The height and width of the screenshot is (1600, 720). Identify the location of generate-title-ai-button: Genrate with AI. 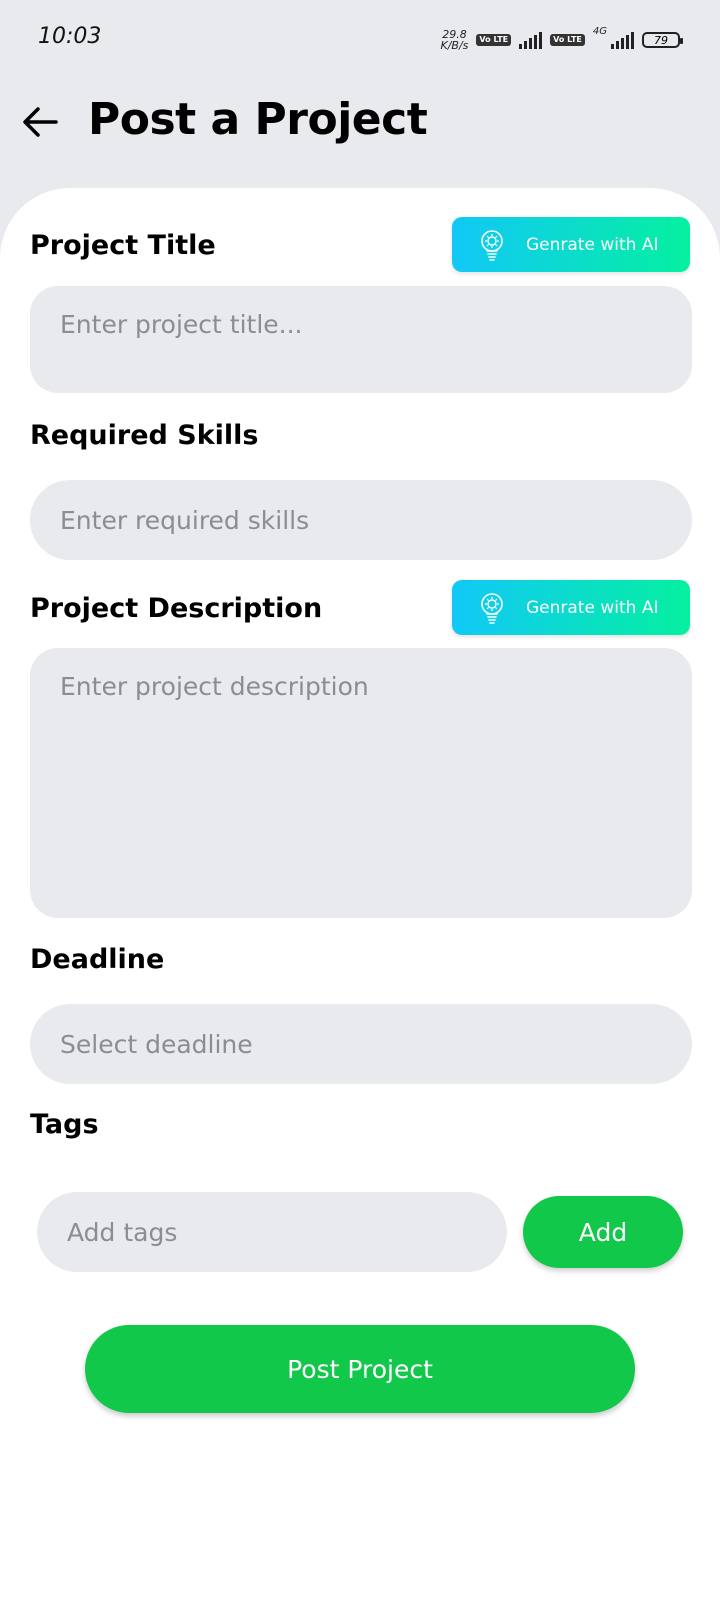
(571, 244).